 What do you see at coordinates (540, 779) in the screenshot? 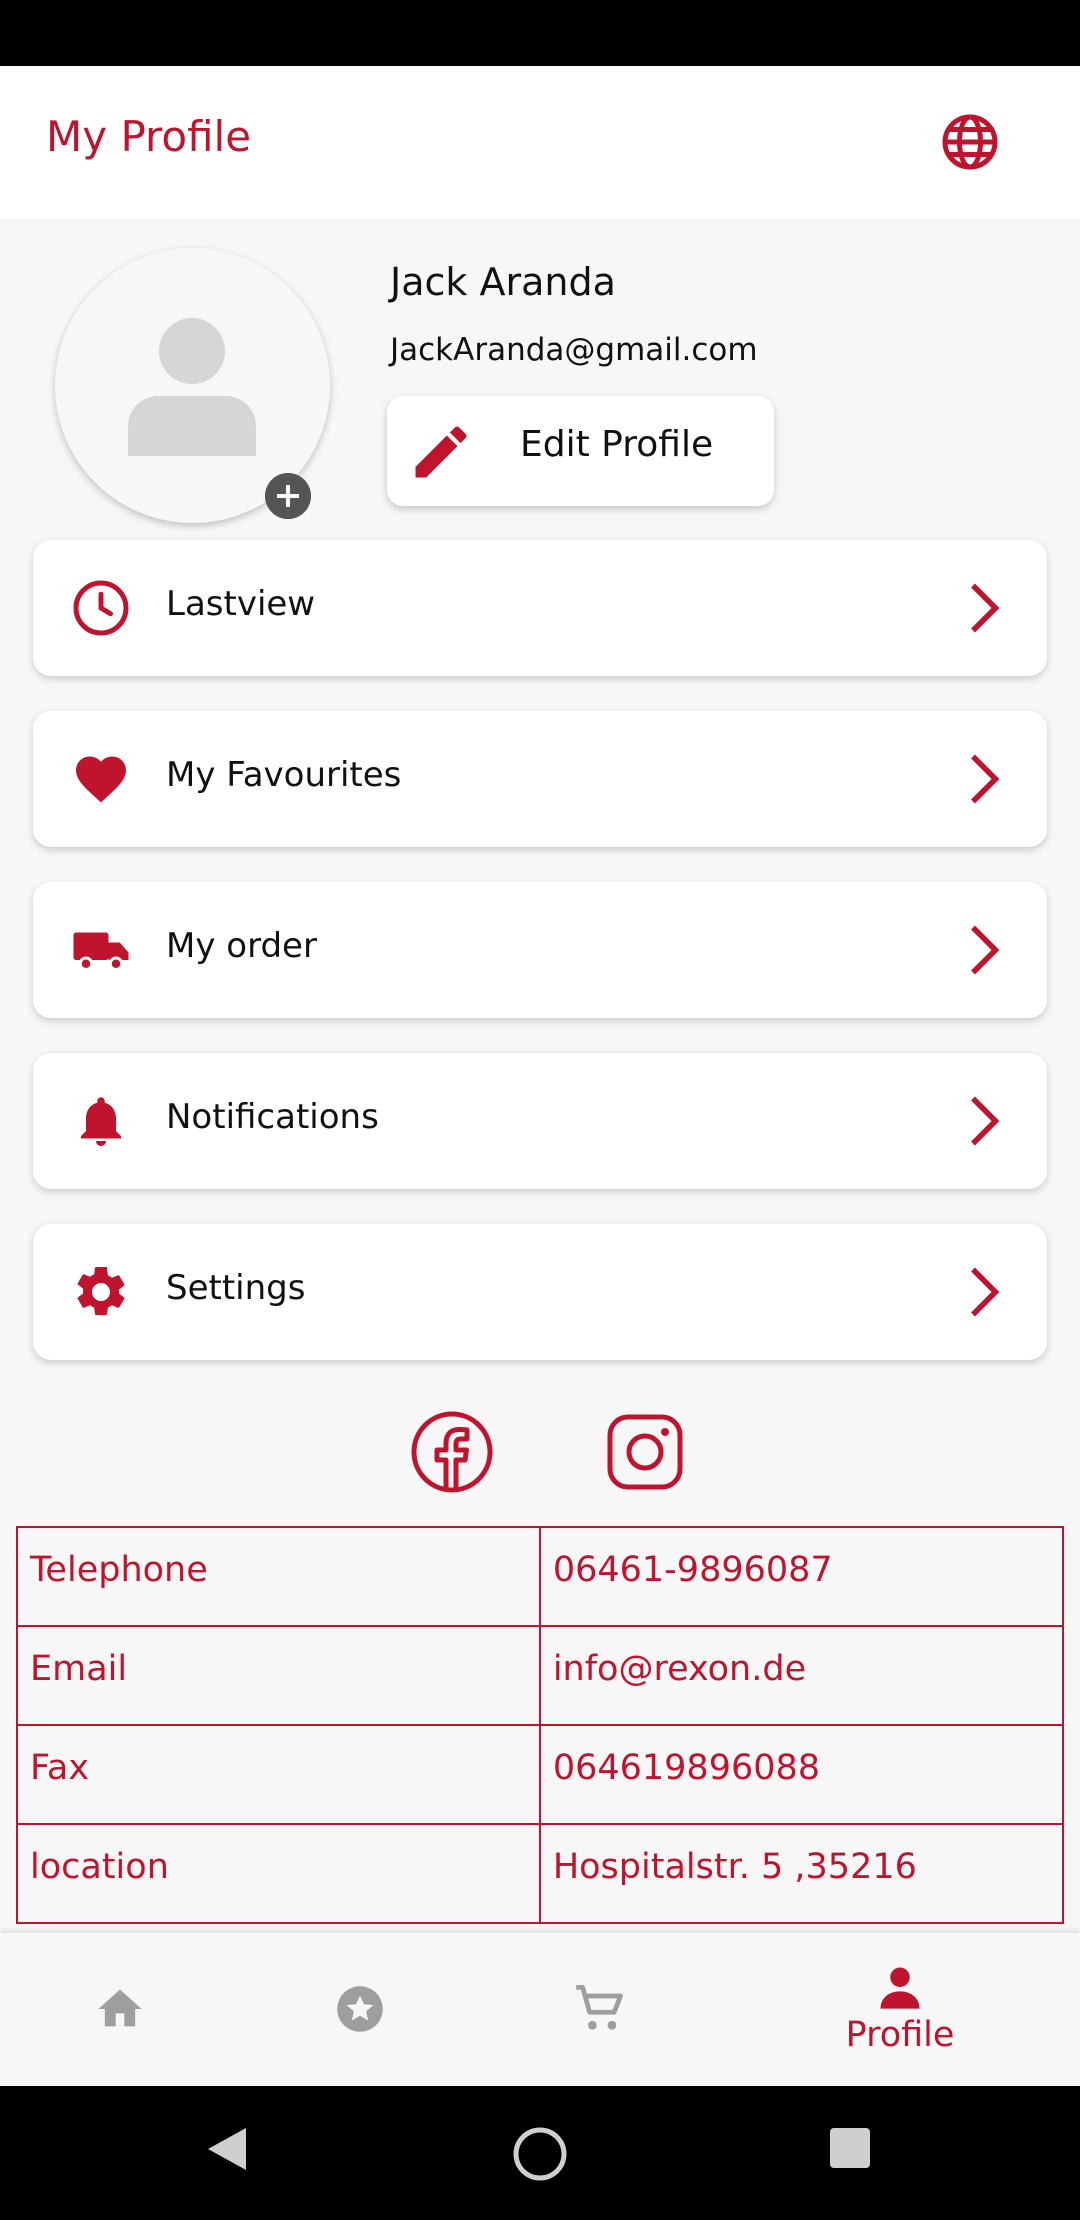
I see `menu-item-favourites: My Favourites` at bounding box center [540, 779].